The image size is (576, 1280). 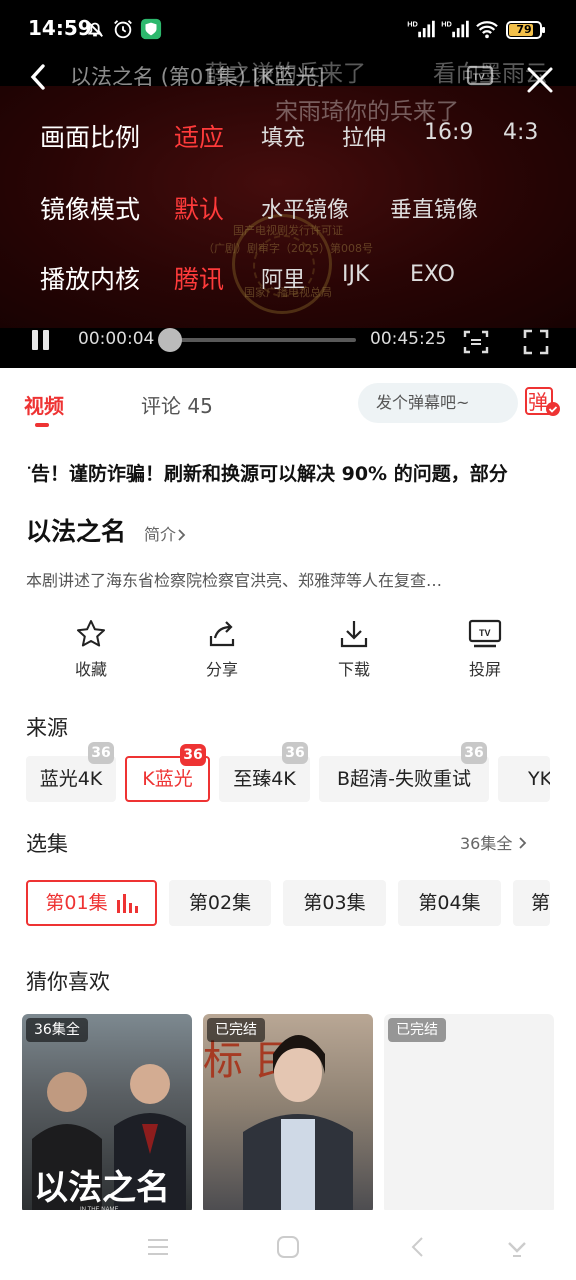 What do you see at coordinates (177, 404) in the screenshot?
I see `tab-comments: 评论 45` at bounding box center [177, 404].